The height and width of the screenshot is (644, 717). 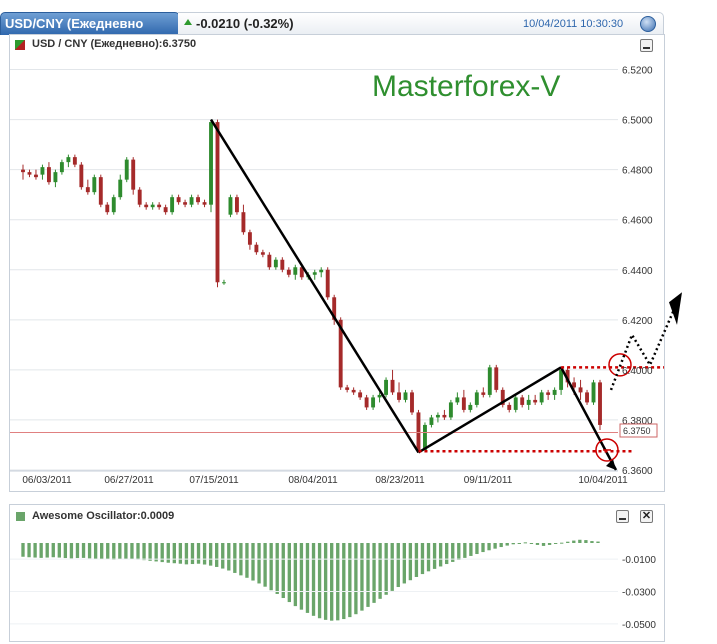 I want to click on oscillator-tick-label: -0.0500, so click(x=639, y=625).